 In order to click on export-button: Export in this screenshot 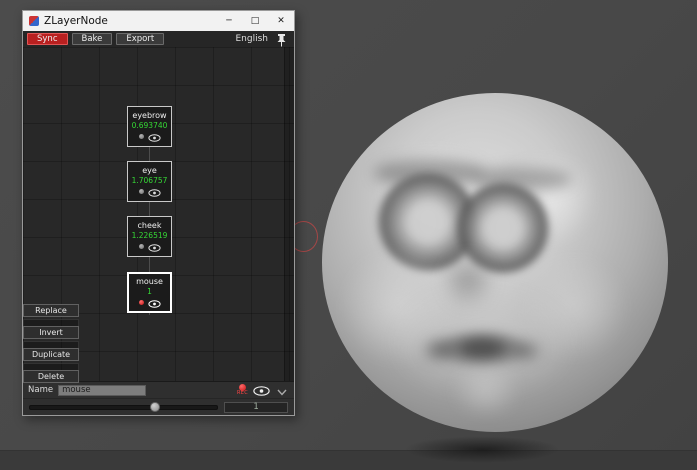, I will do `click(140, 39)`.